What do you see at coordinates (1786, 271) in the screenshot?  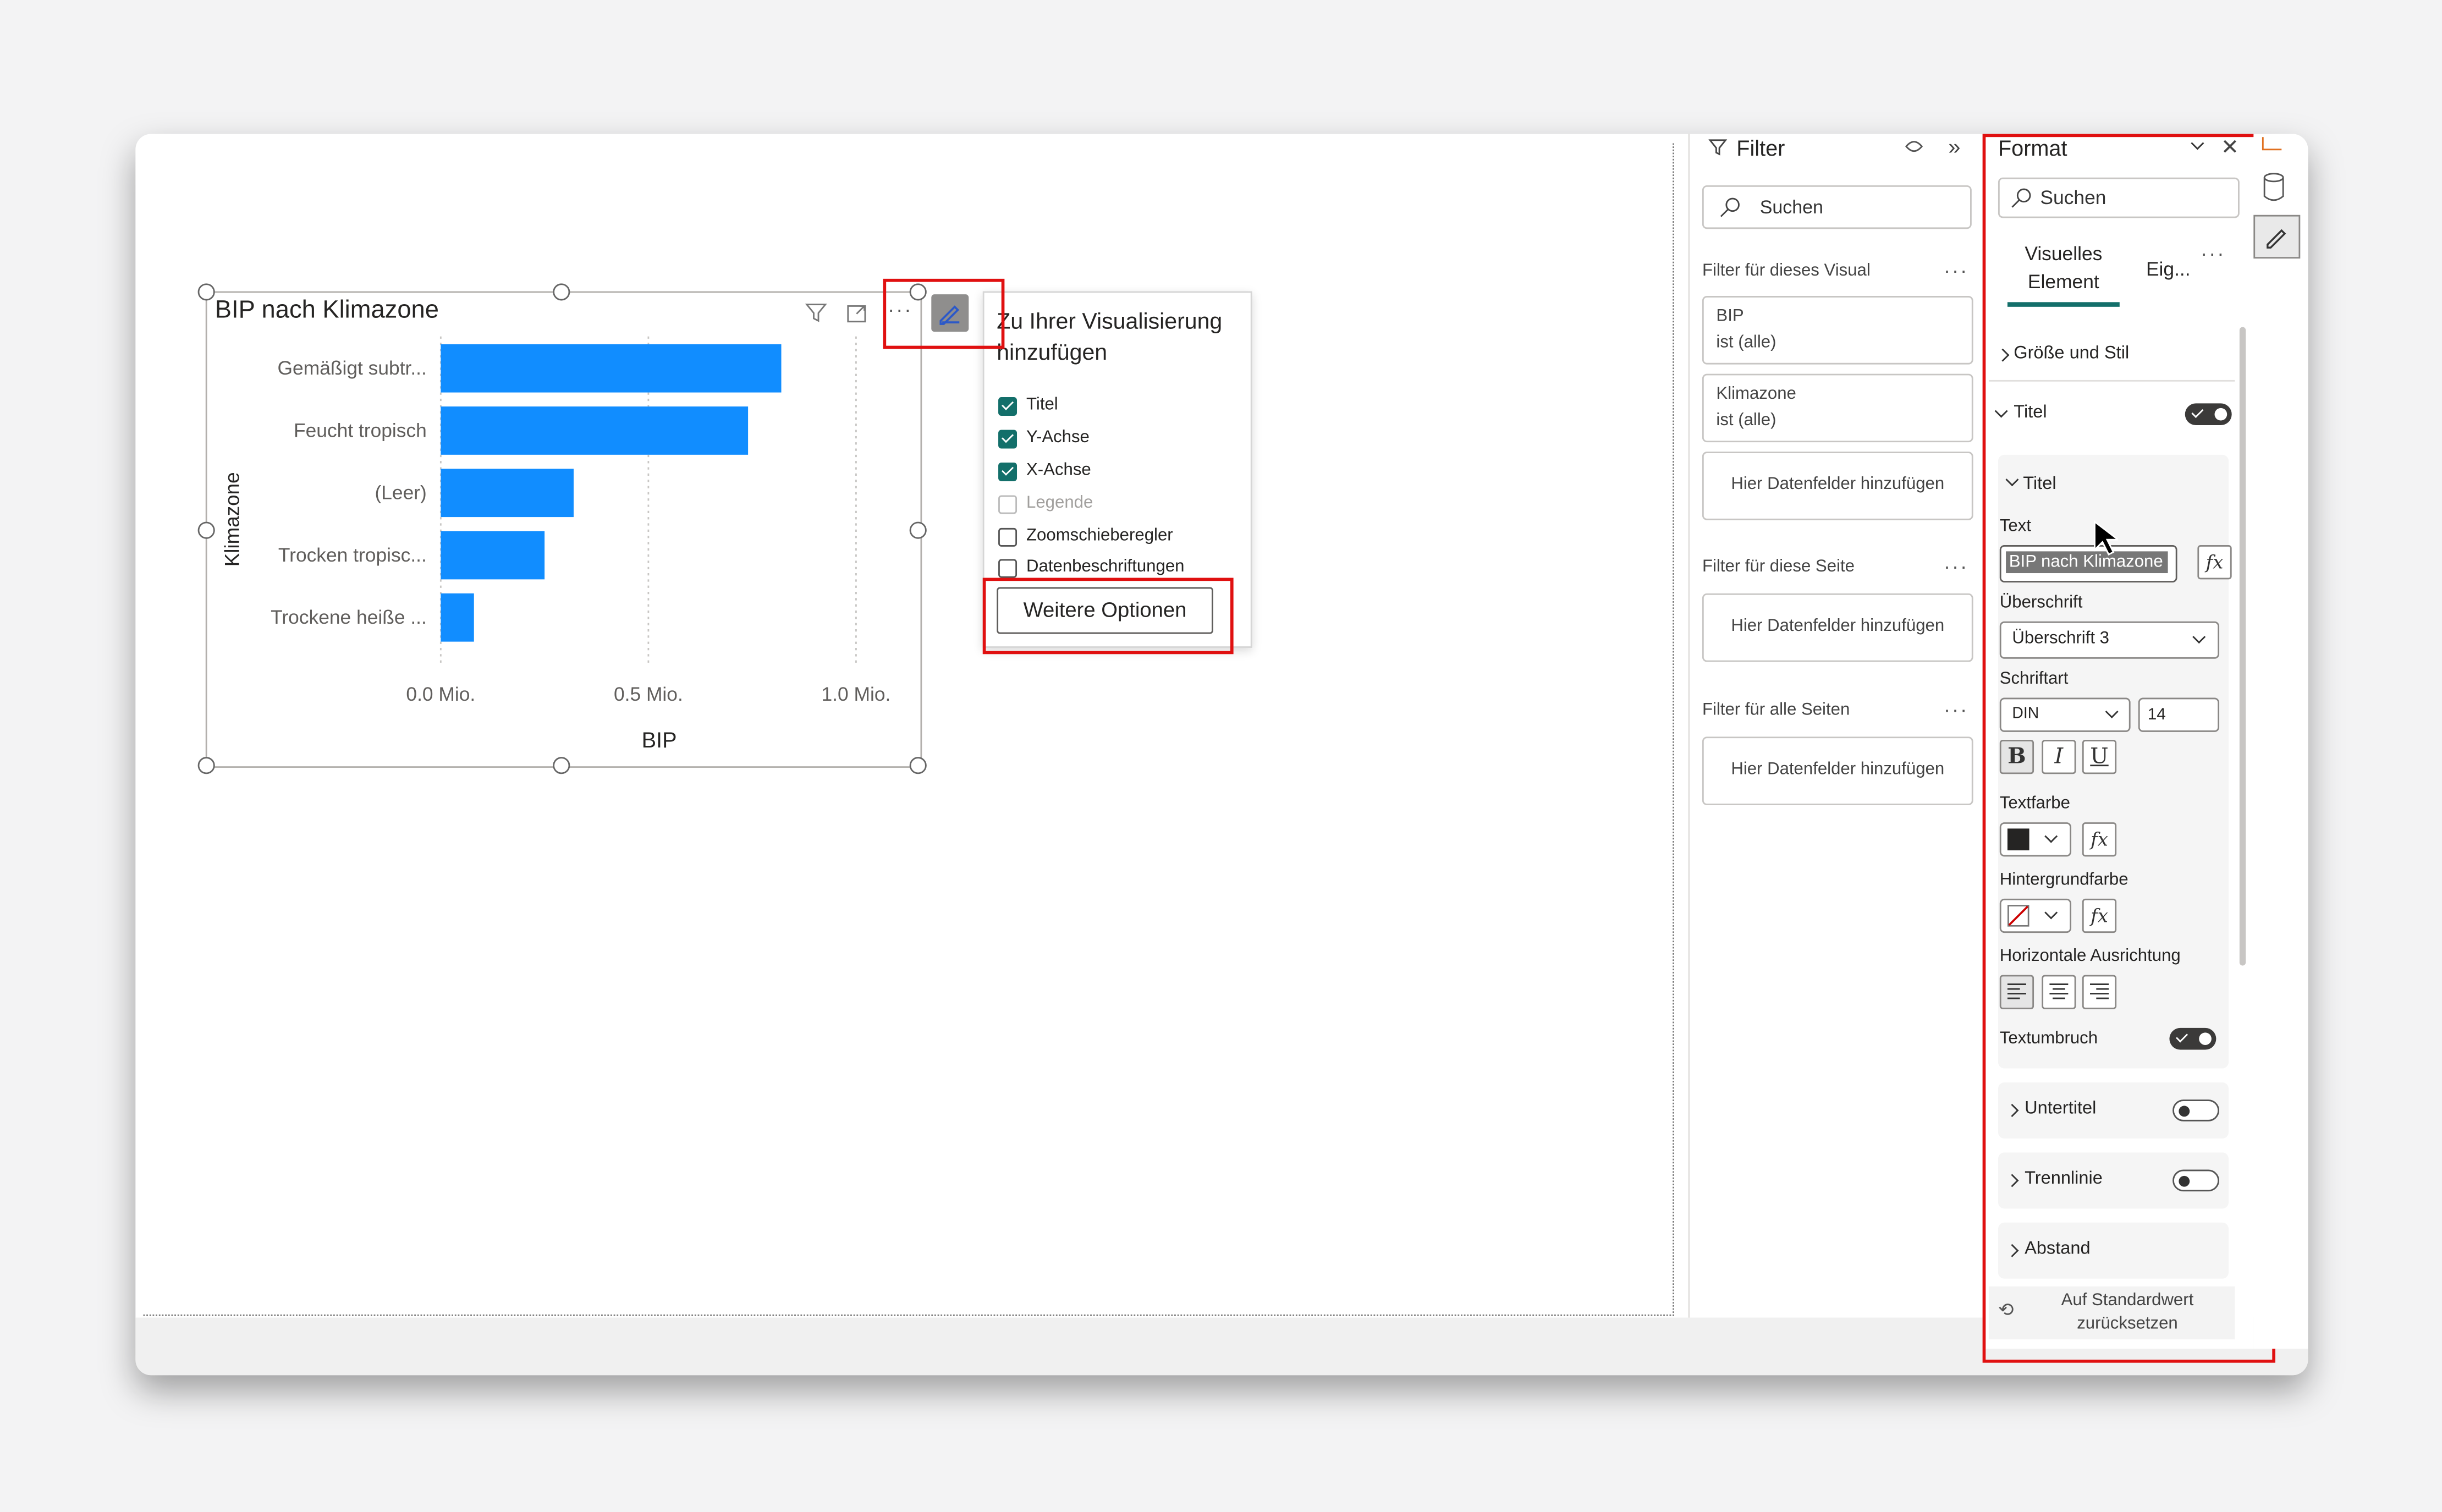 I see `filter-section-visual: Filter für dieses Visual` at bounding box center [1786, 271].